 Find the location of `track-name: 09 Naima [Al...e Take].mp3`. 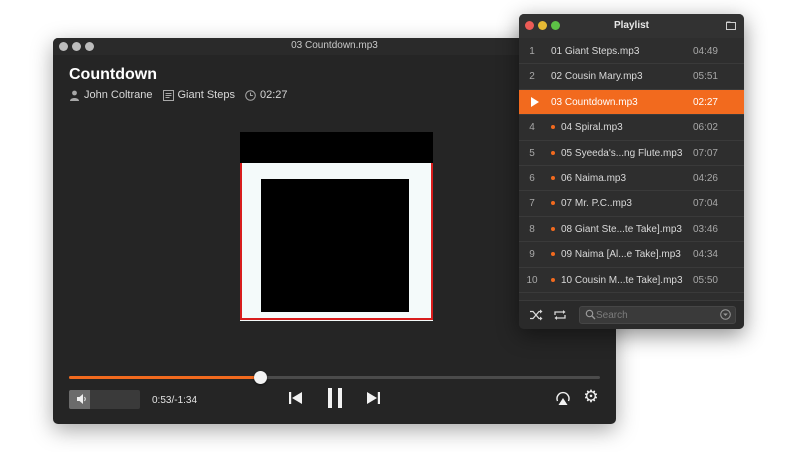

track-name: 09 Naima [Al...e Take].mp3 is located at coordinates (621, 255).